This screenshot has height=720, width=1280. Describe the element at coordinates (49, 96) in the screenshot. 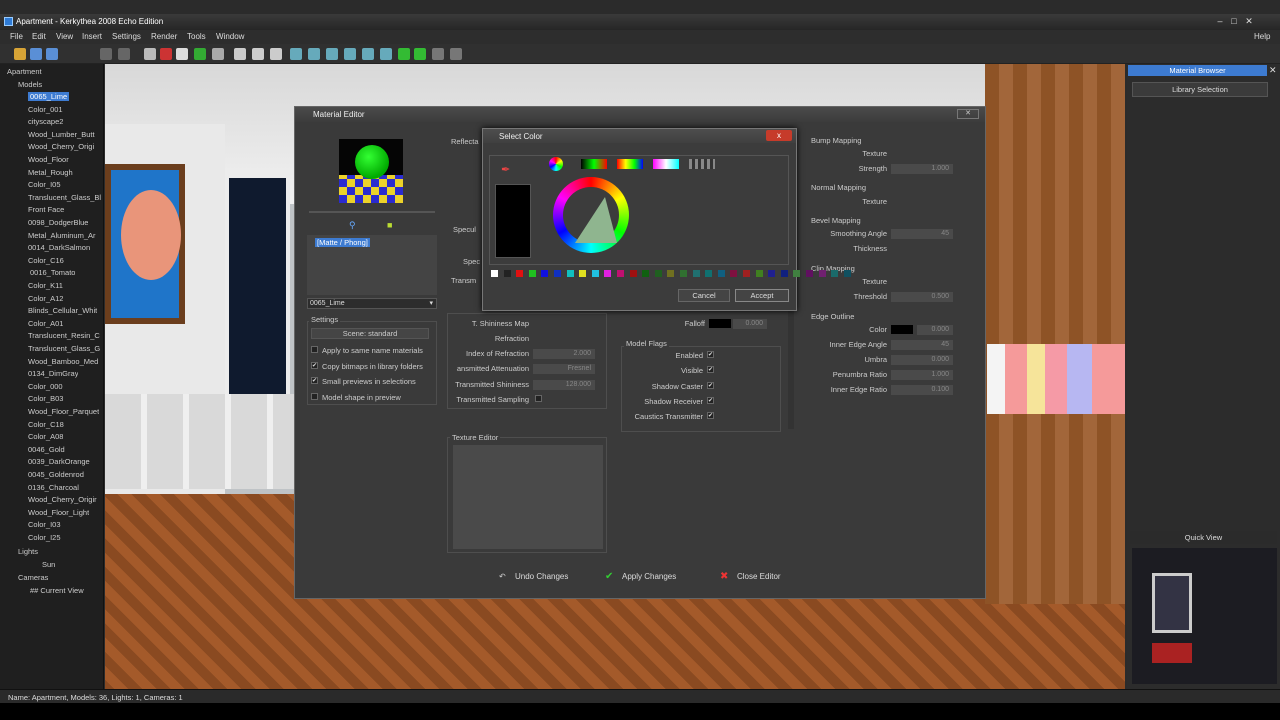

I see `tree-model-item: 0065_Lime` at that location.